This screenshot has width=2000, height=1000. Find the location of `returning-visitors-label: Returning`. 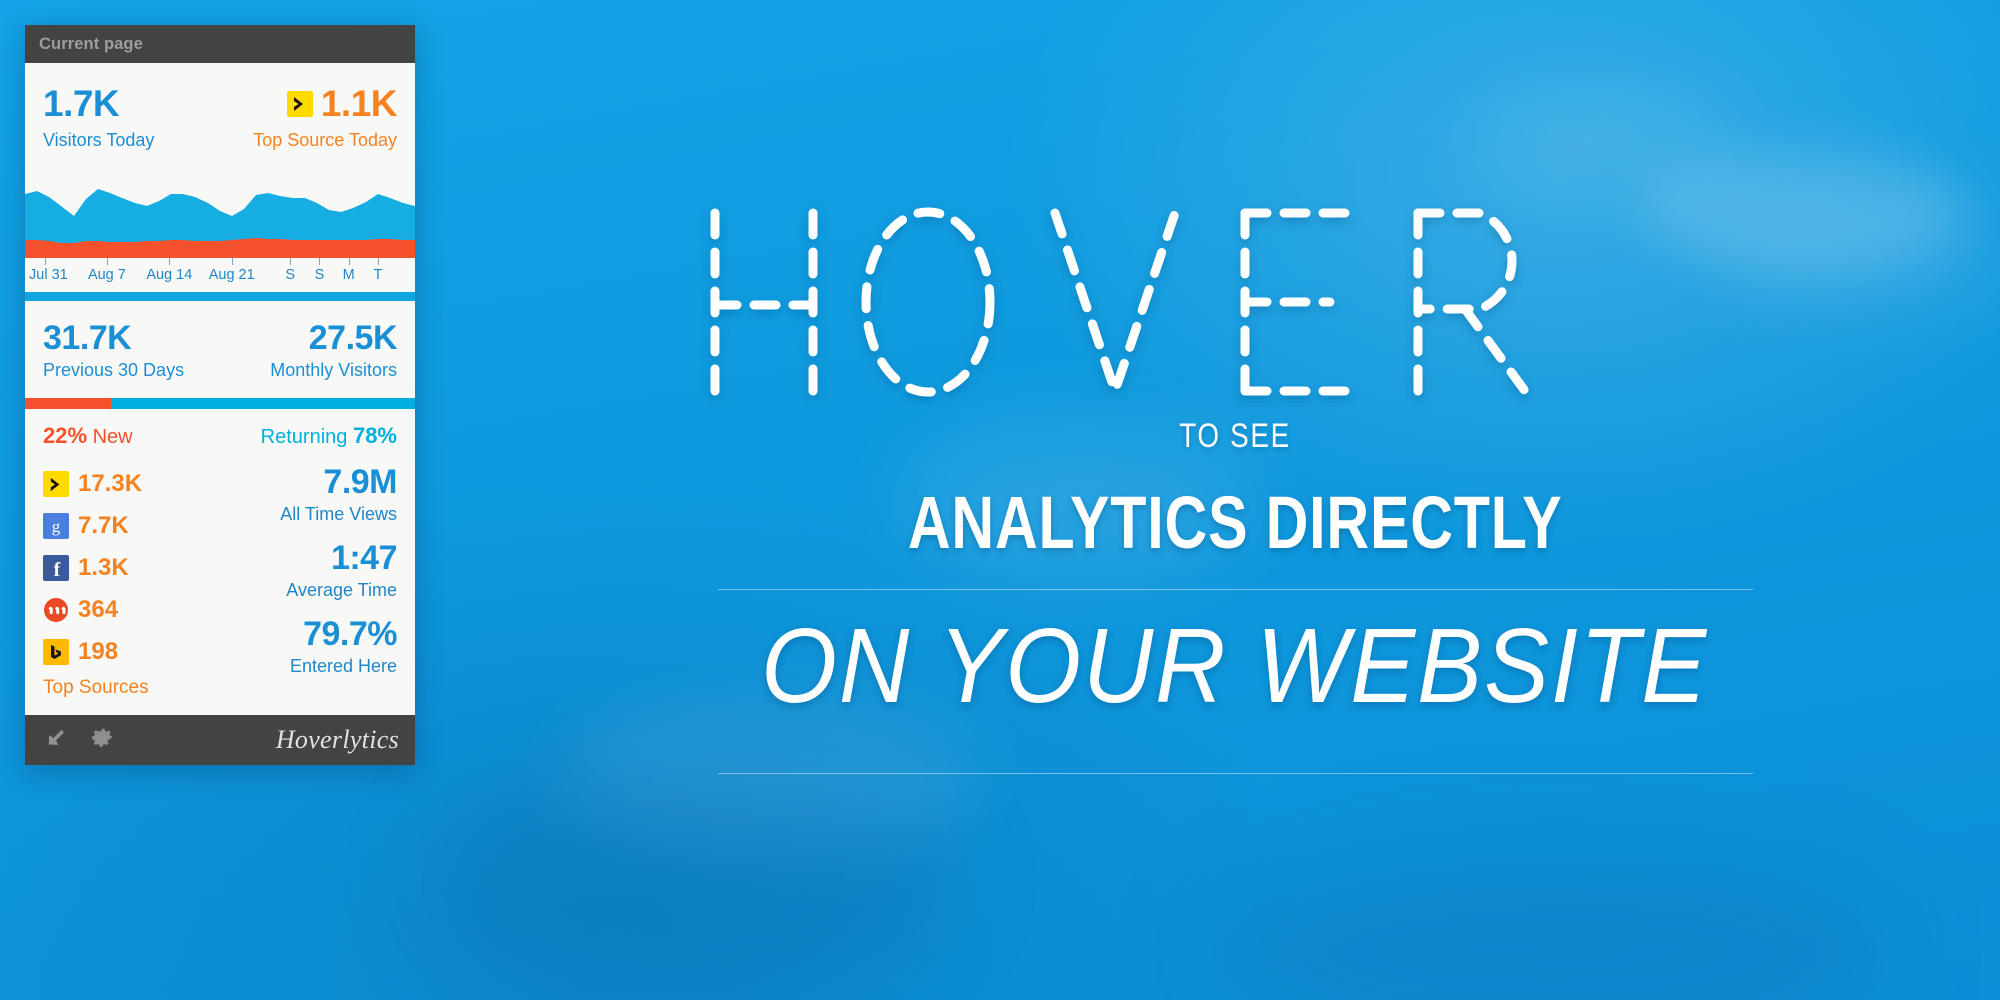

returning-visitors-label: Returning is located at coordinates (304, 437).